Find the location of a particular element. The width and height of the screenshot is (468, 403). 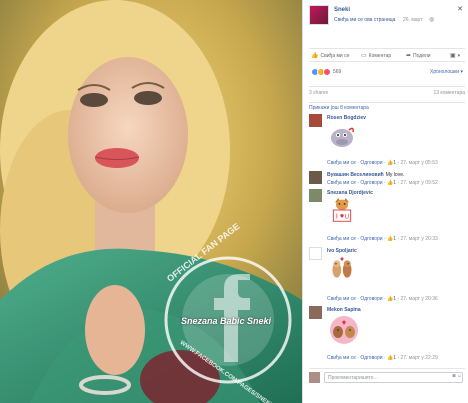

comment-time: 27. март у 09:52 is located at coordinates (418, 183).